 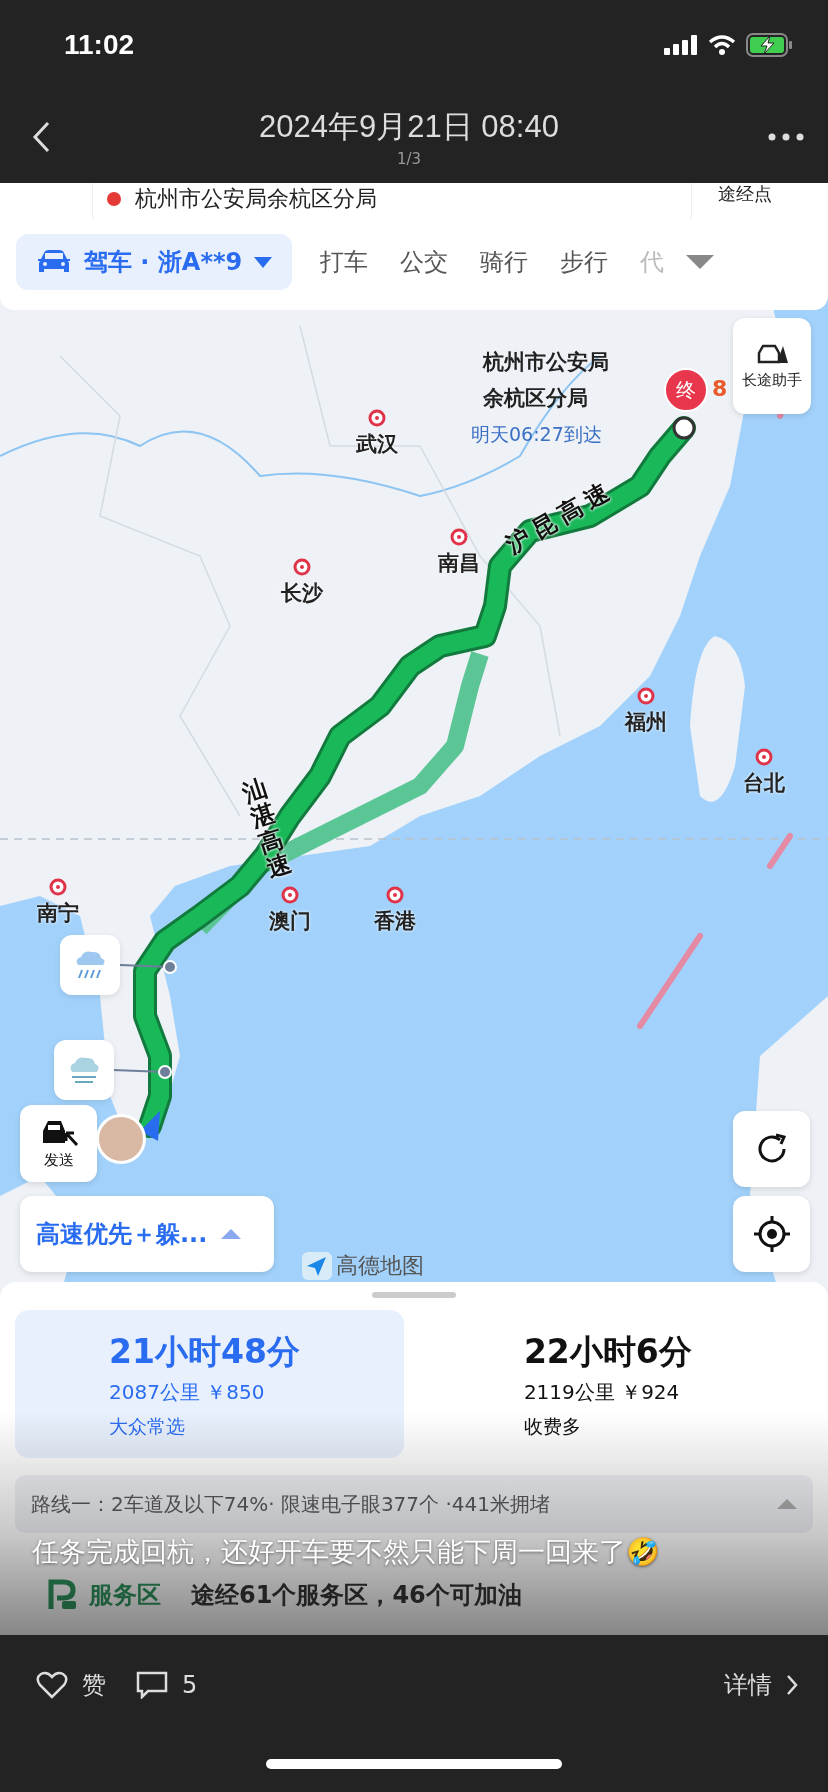 What do you see at coordinates (63, 1595) in the screenshot?
I see `parking-icon` at bounding box center [63, 1595].